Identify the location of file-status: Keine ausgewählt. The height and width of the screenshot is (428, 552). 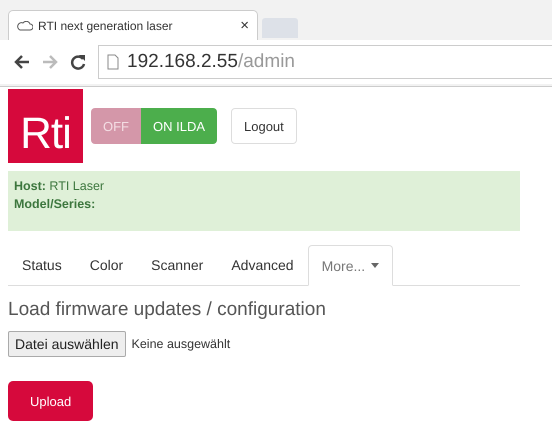
(181, 344).